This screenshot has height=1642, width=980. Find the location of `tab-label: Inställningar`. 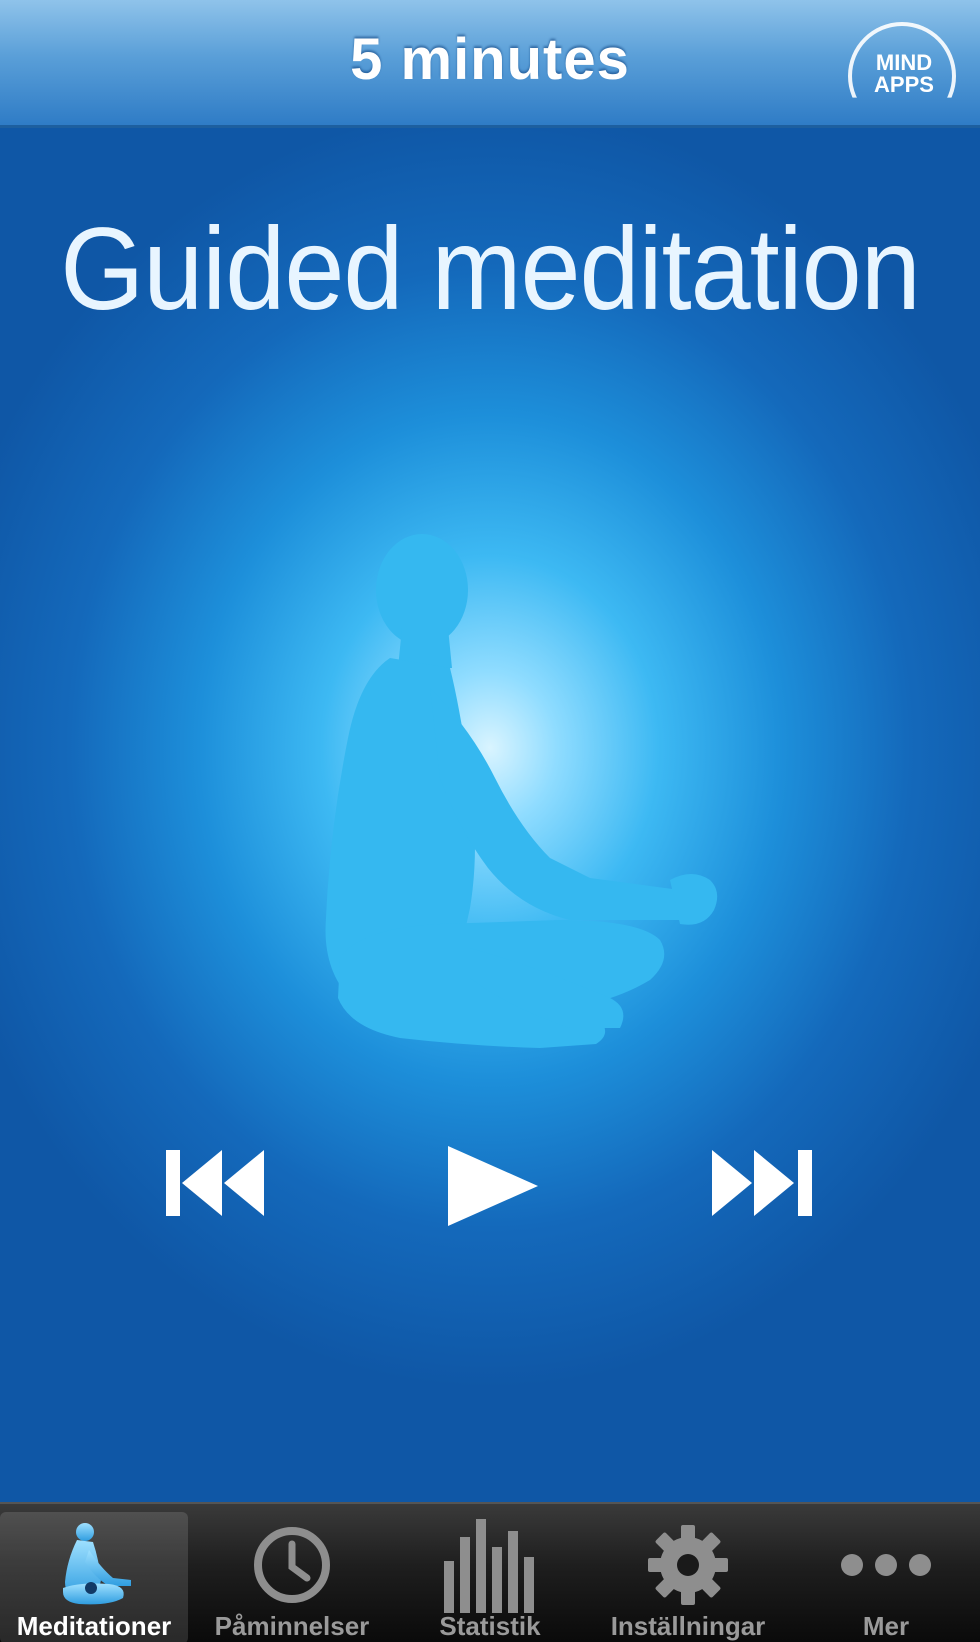

tab-label: Inställningar is located at coordinates (688, 1626).